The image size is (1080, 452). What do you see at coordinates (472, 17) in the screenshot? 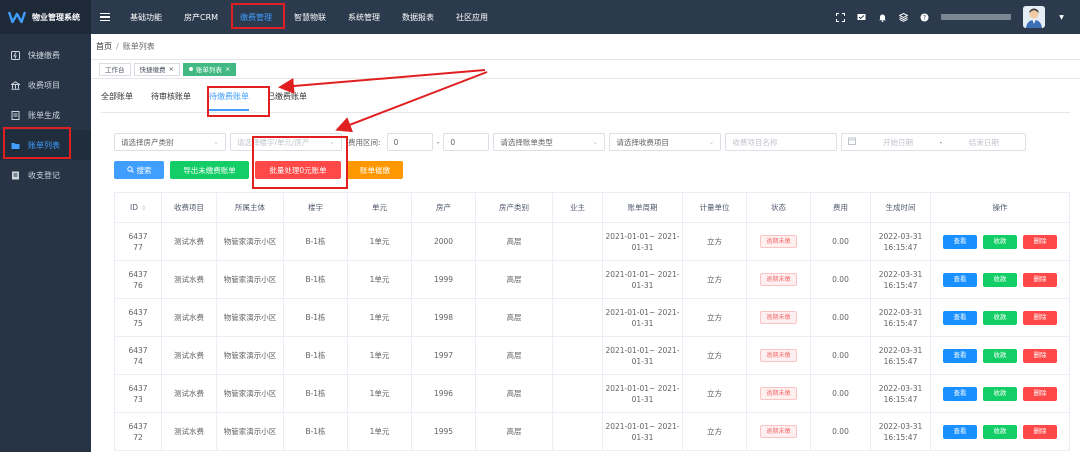
I see `nav-item-community: 社区应用` at bounding box center [472, 17].